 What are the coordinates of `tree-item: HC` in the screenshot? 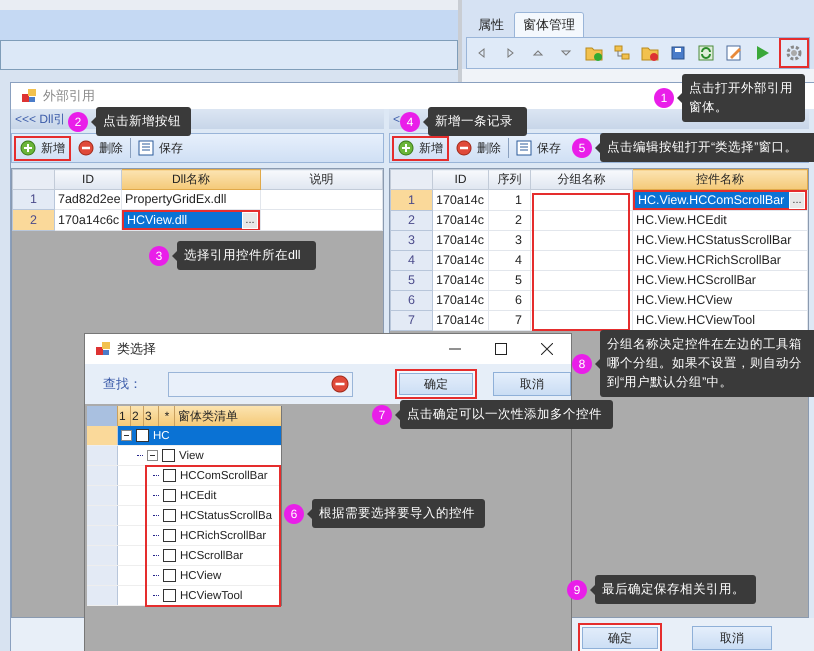 It's located at (199, 435).